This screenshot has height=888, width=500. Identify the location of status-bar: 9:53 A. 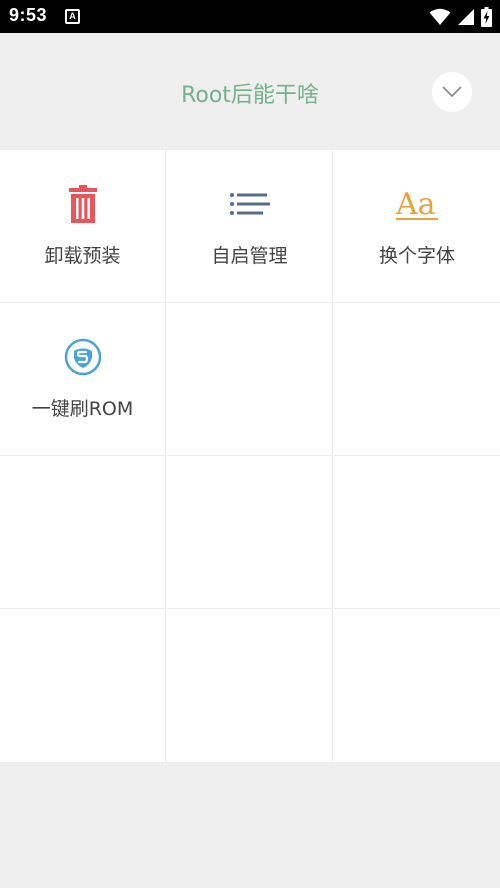
(250, 16).